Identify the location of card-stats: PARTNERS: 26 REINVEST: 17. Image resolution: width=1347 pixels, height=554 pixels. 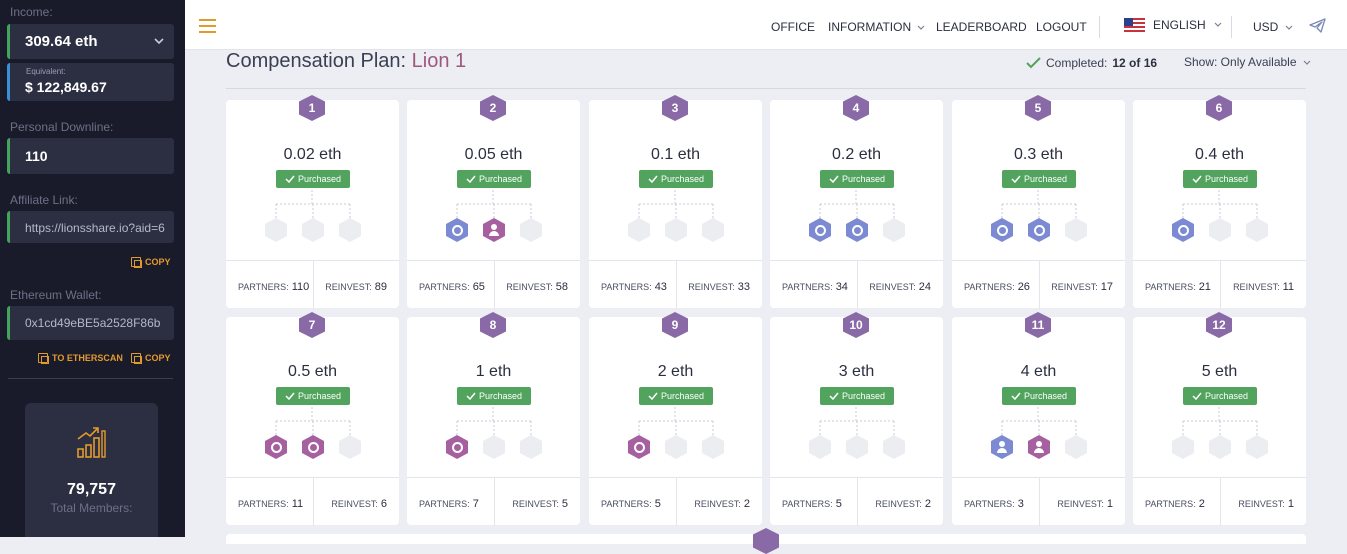
(1038, 284).